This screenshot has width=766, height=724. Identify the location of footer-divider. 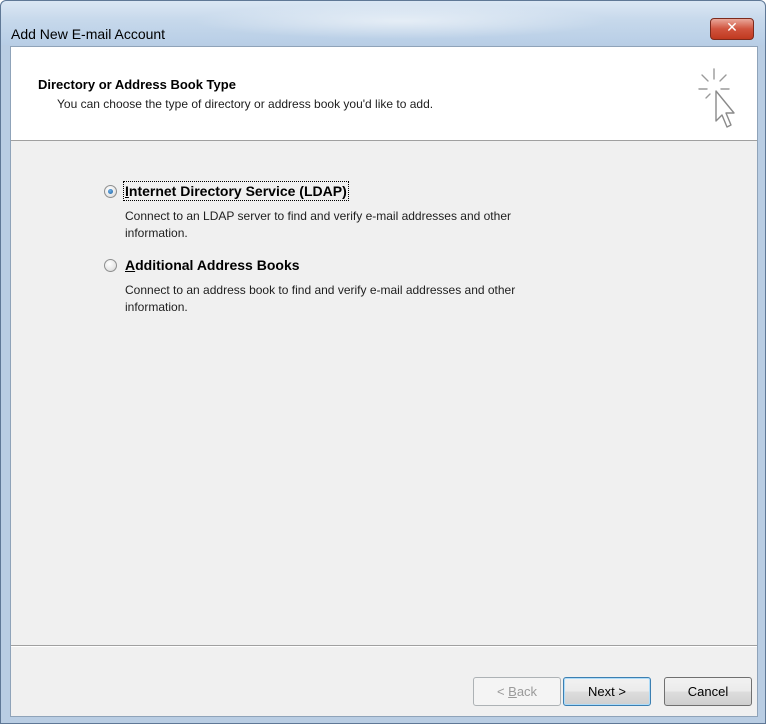
(384, 646).